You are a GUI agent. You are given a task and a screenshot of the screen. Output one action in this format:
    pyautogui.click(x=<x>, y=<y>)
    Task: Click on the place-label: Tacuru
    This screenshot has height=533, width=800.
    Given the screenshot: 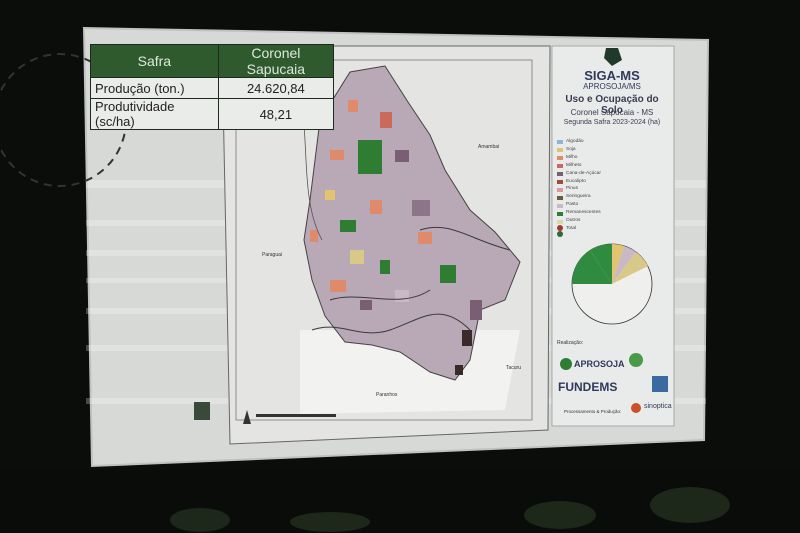 What is the action you would take?
    pyautogui.click(x=514, y=368)
    